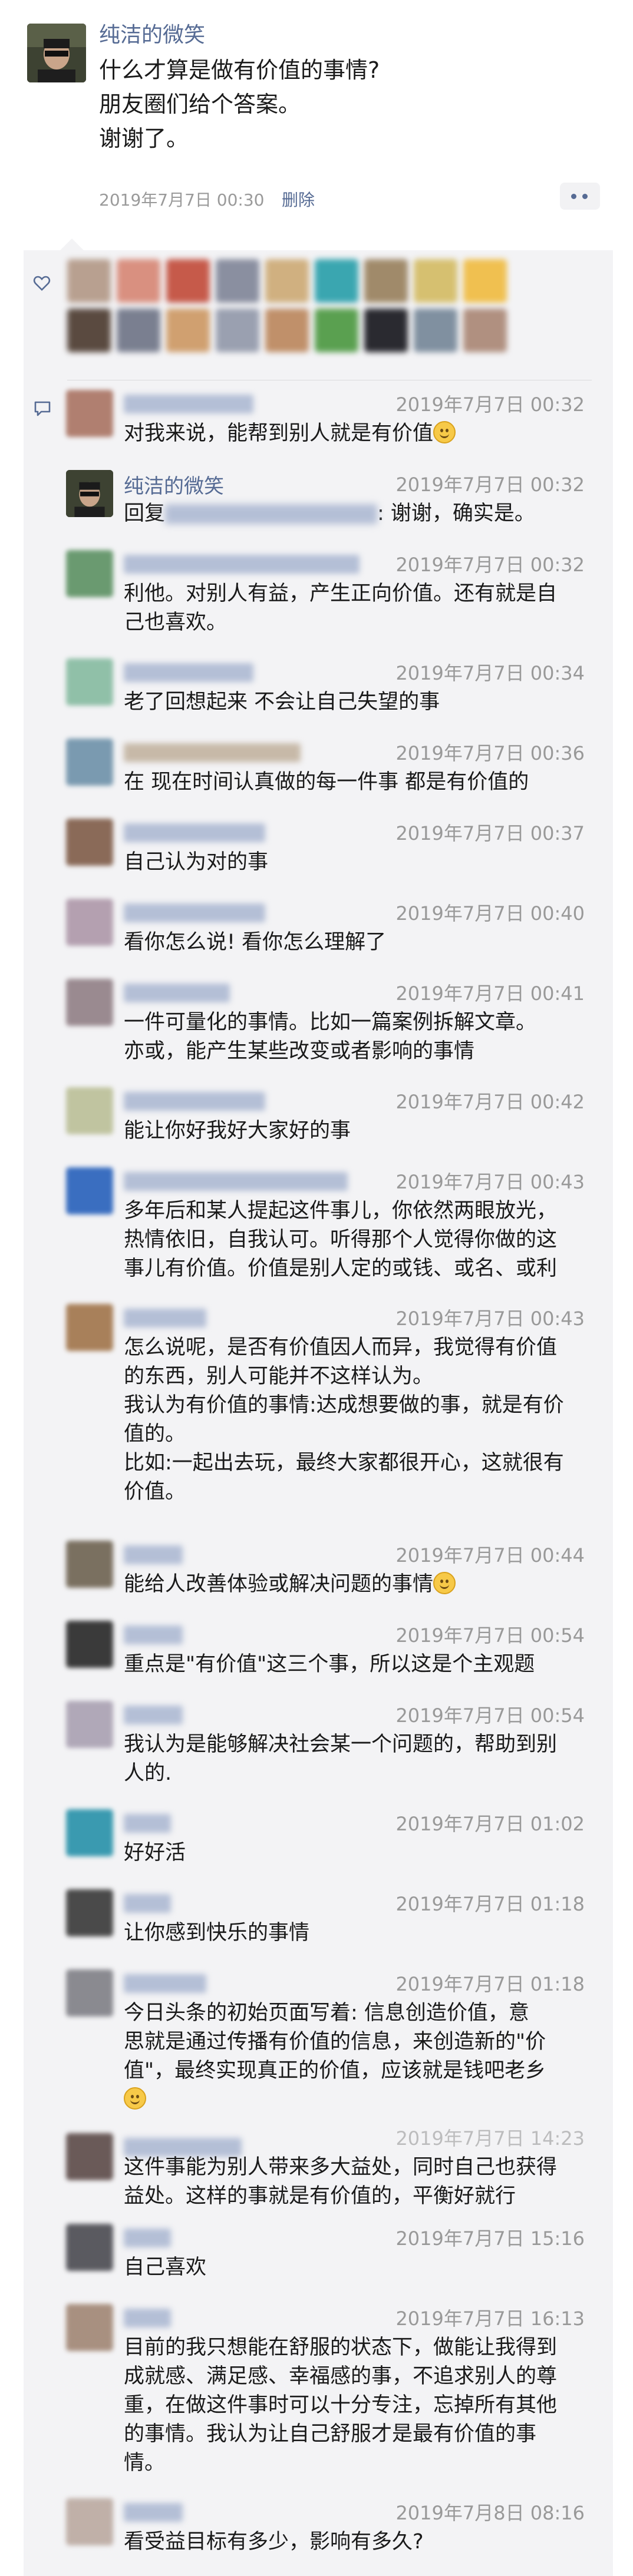  Describe the element at coordinates (580, 196) in the screenshot. I see `more-dots-icon` at that location.